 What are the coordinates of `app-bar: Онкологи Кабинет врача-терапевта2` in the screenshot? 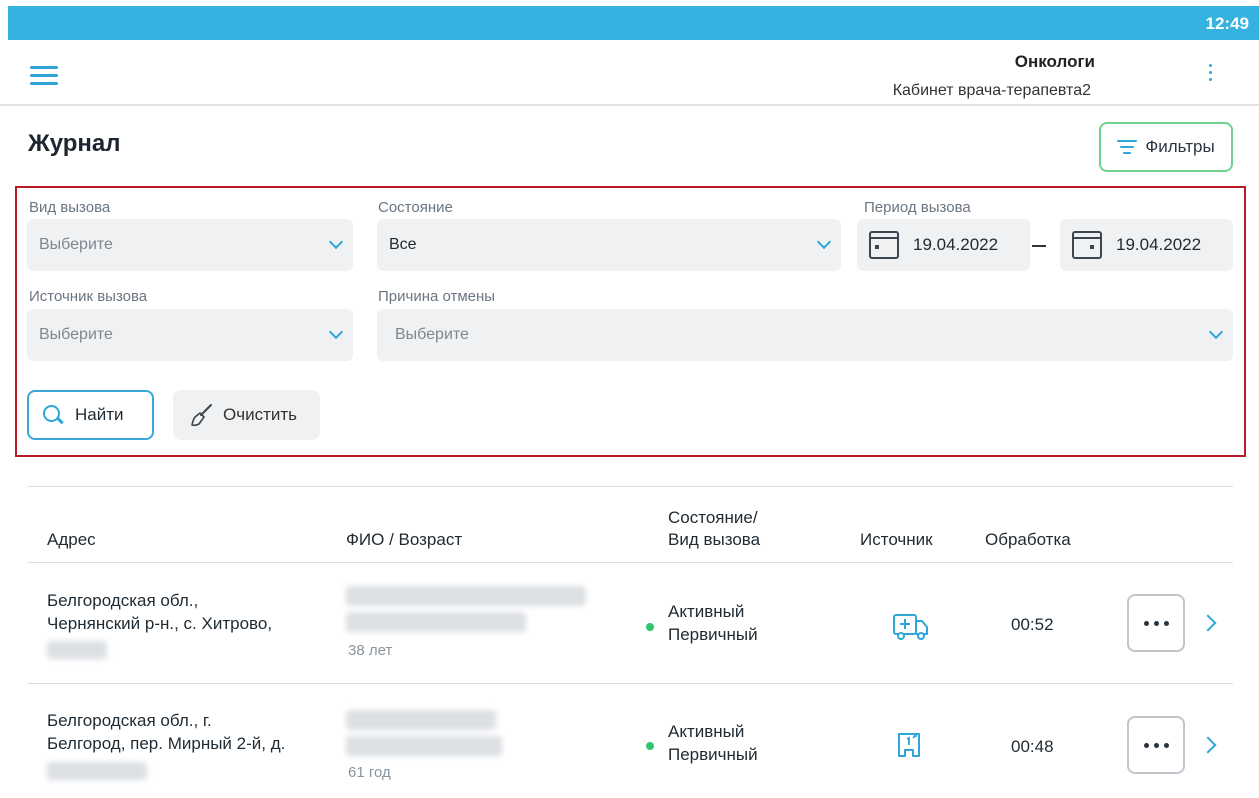 It's located at (629, 73).